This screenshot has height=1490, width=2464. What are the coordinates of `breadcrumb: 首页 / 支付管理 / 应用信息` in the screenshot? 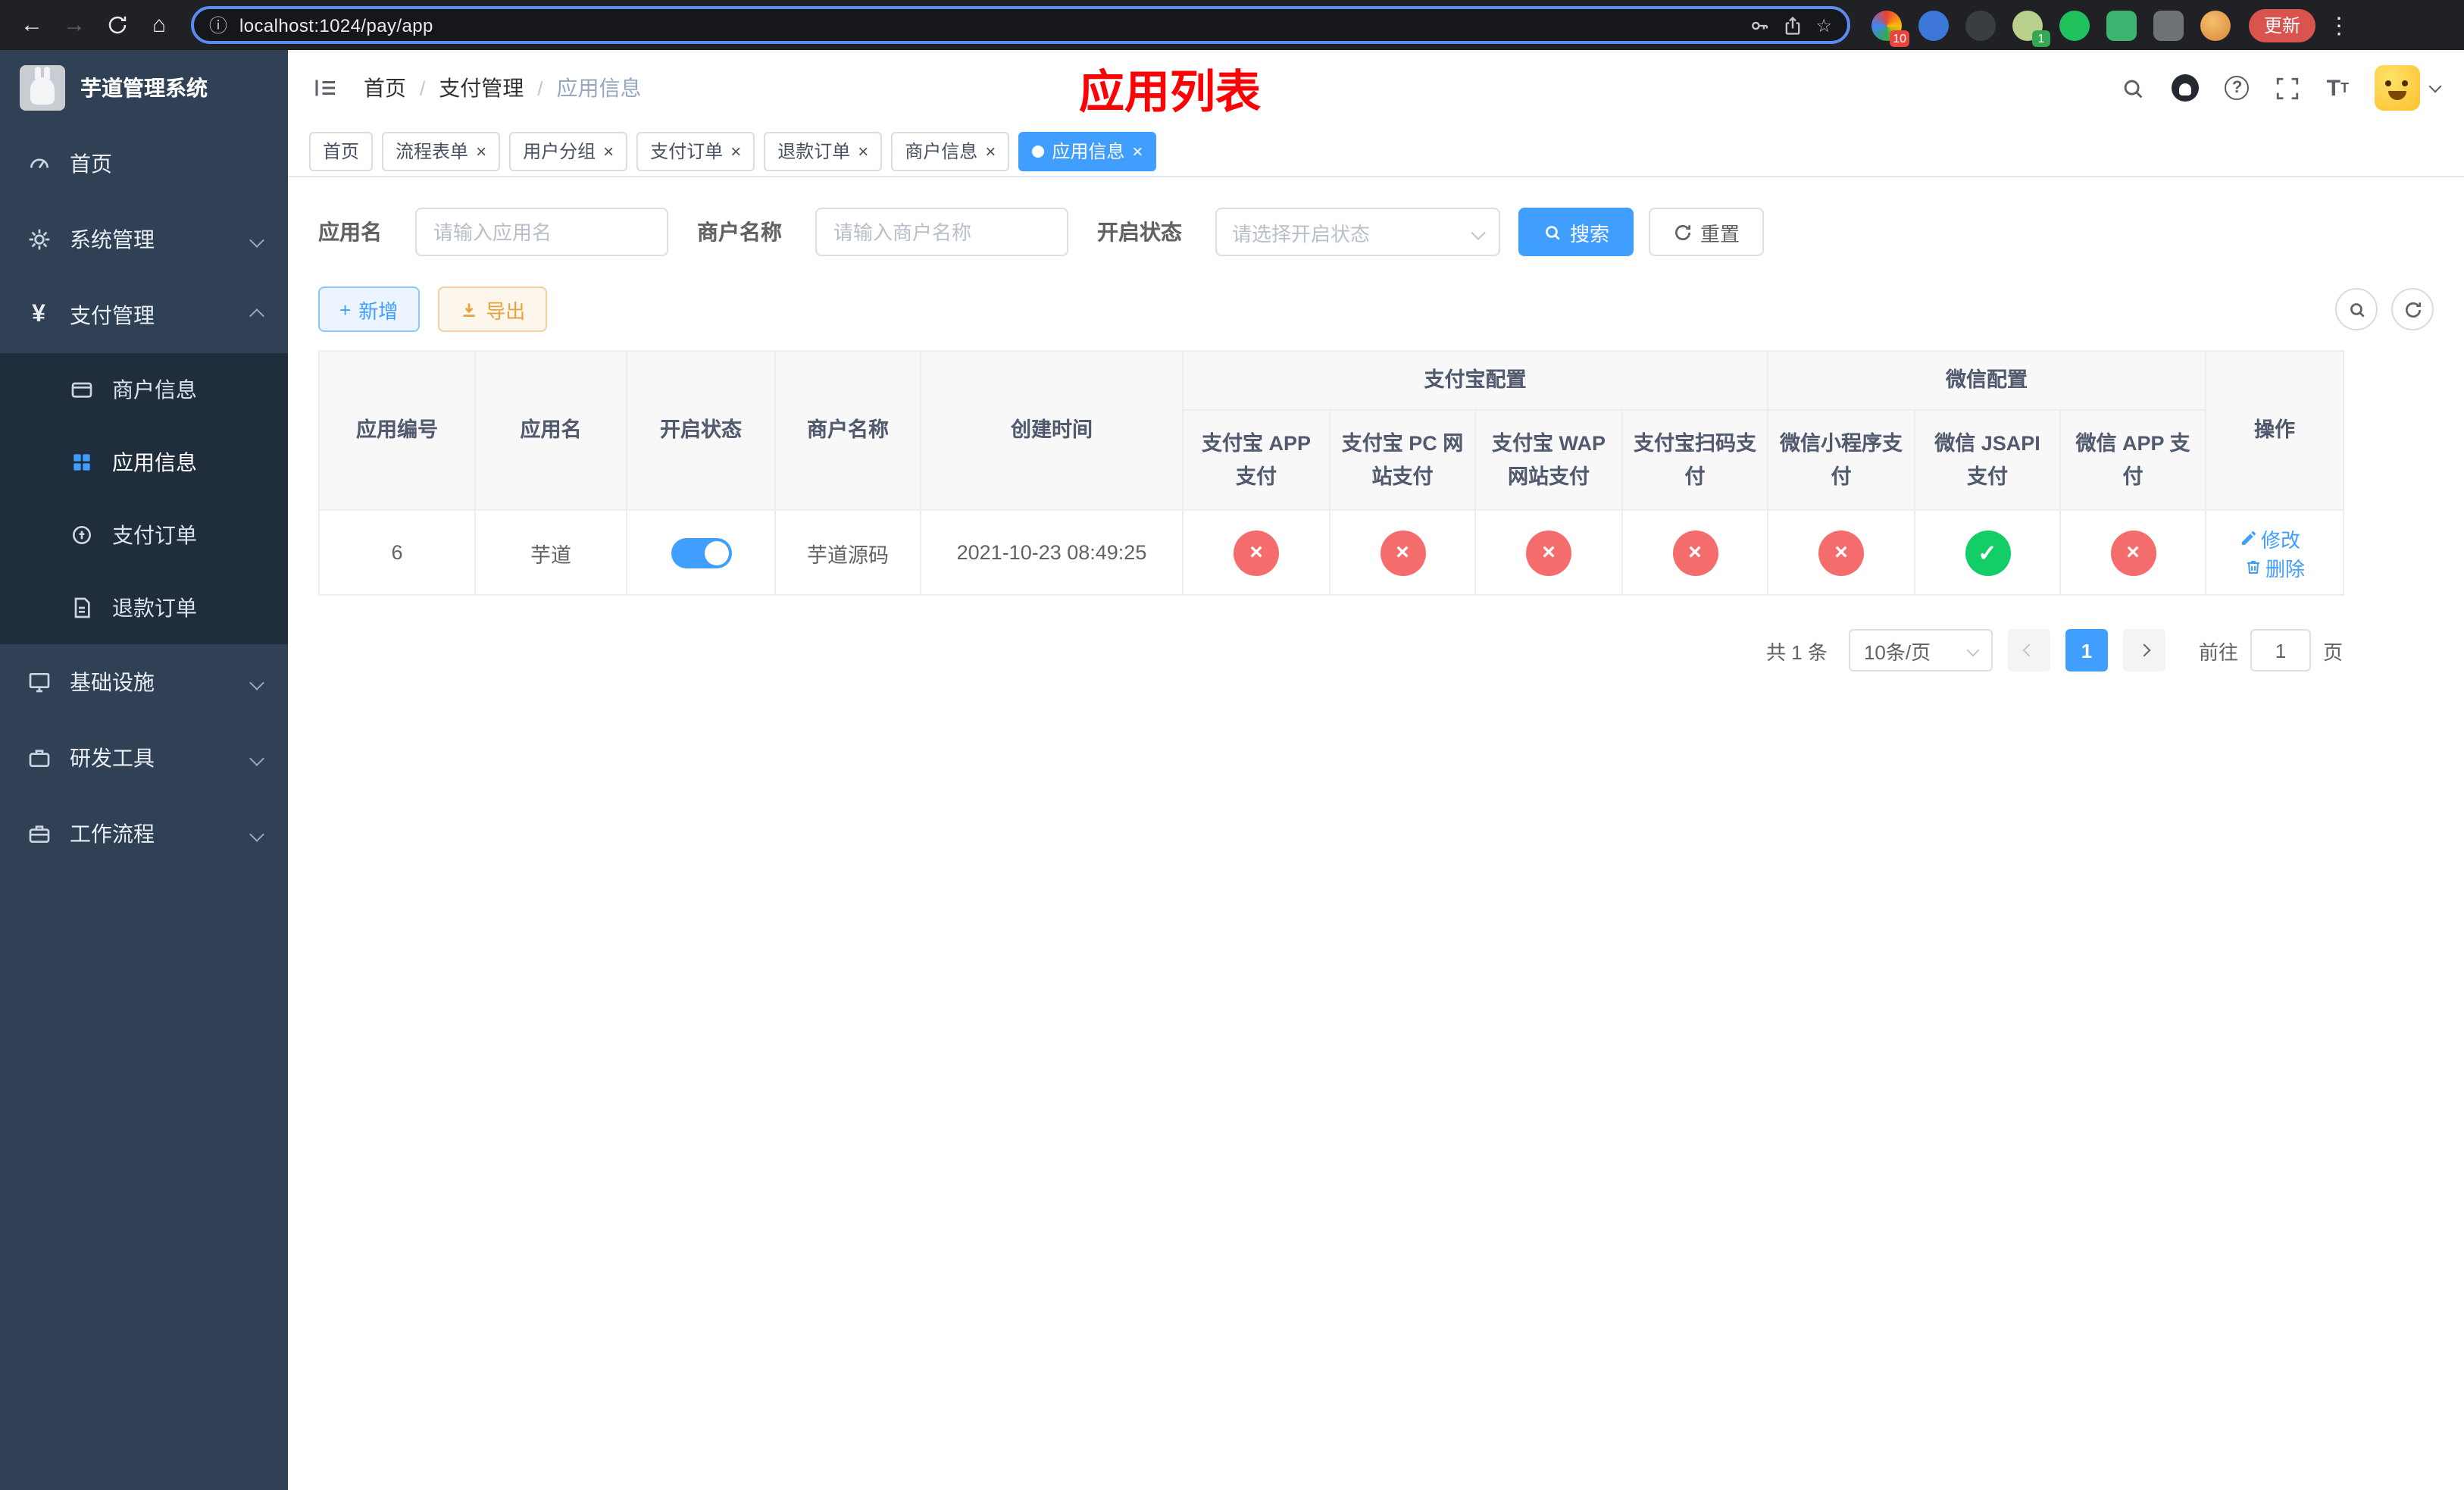 It's located at (503, 88).